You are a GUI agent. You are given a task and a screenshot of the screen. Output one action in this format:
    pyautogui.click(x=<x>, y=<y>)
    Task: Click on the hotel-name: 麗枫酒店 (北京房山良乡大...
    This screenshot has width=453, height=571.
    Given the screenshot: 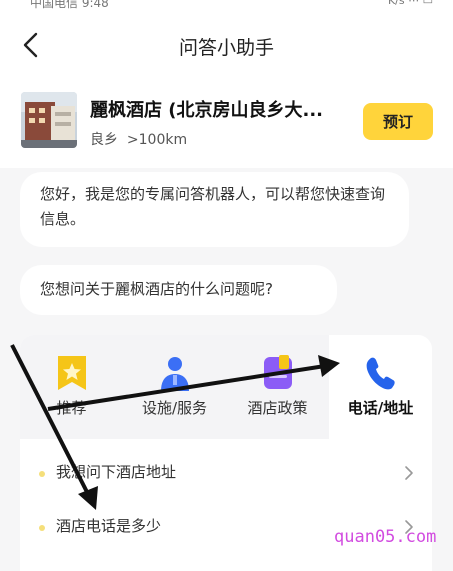 What is the action you would take?
    pyautogui.click(x=207, y=110)
    